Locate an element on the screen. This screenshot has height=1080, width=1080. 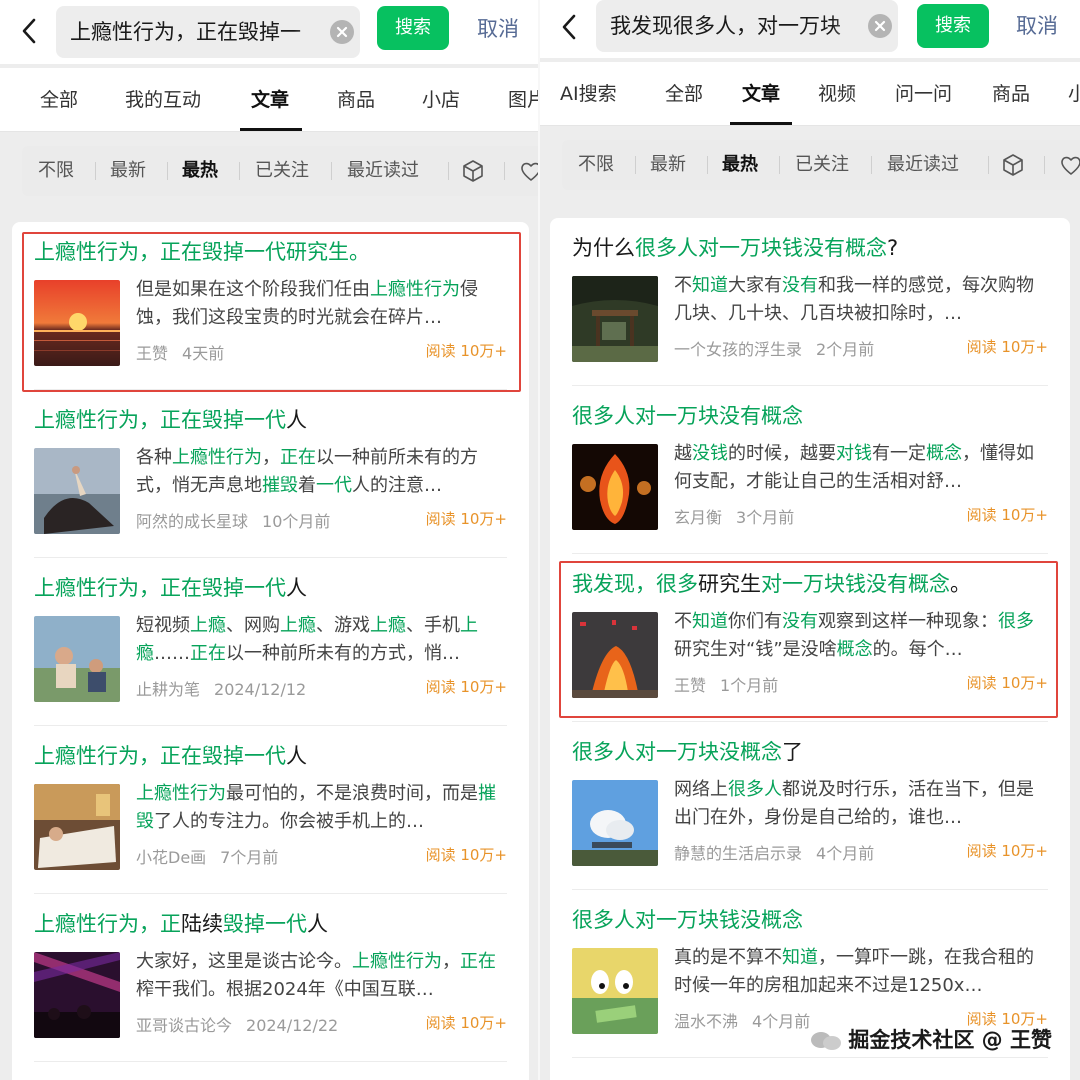
result-title: 很多人对一万块钱没概念 is located at coordinates (687, 920).